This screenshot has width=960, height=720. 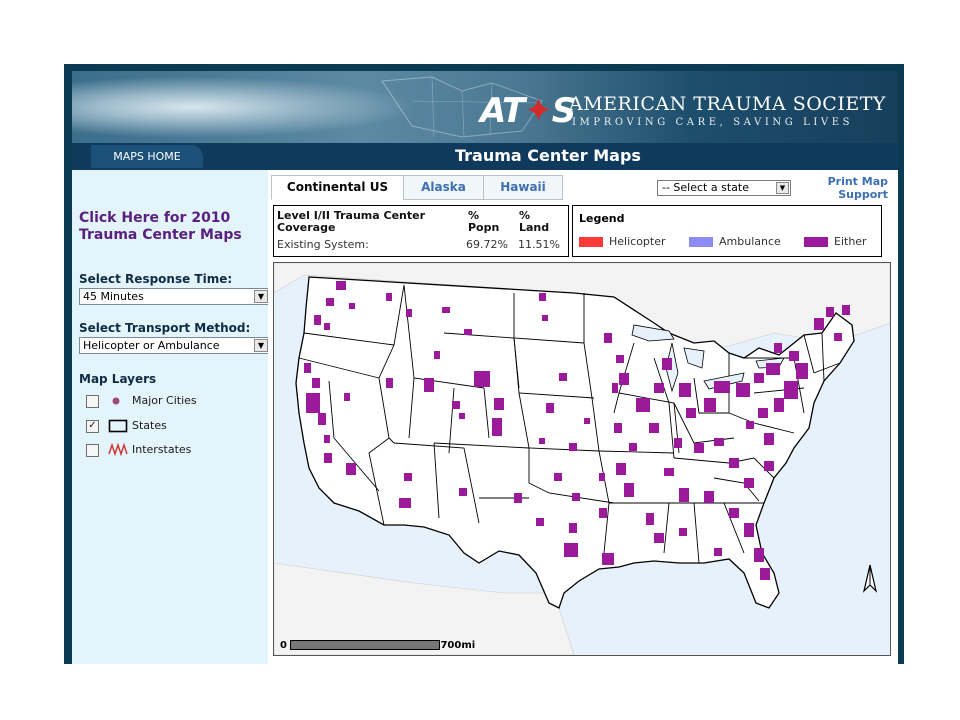 What do you see at coordinates (523, 187) in the screenshot?
I see `tab-hawaii: Hawaii` at bounding box center [523, 187].